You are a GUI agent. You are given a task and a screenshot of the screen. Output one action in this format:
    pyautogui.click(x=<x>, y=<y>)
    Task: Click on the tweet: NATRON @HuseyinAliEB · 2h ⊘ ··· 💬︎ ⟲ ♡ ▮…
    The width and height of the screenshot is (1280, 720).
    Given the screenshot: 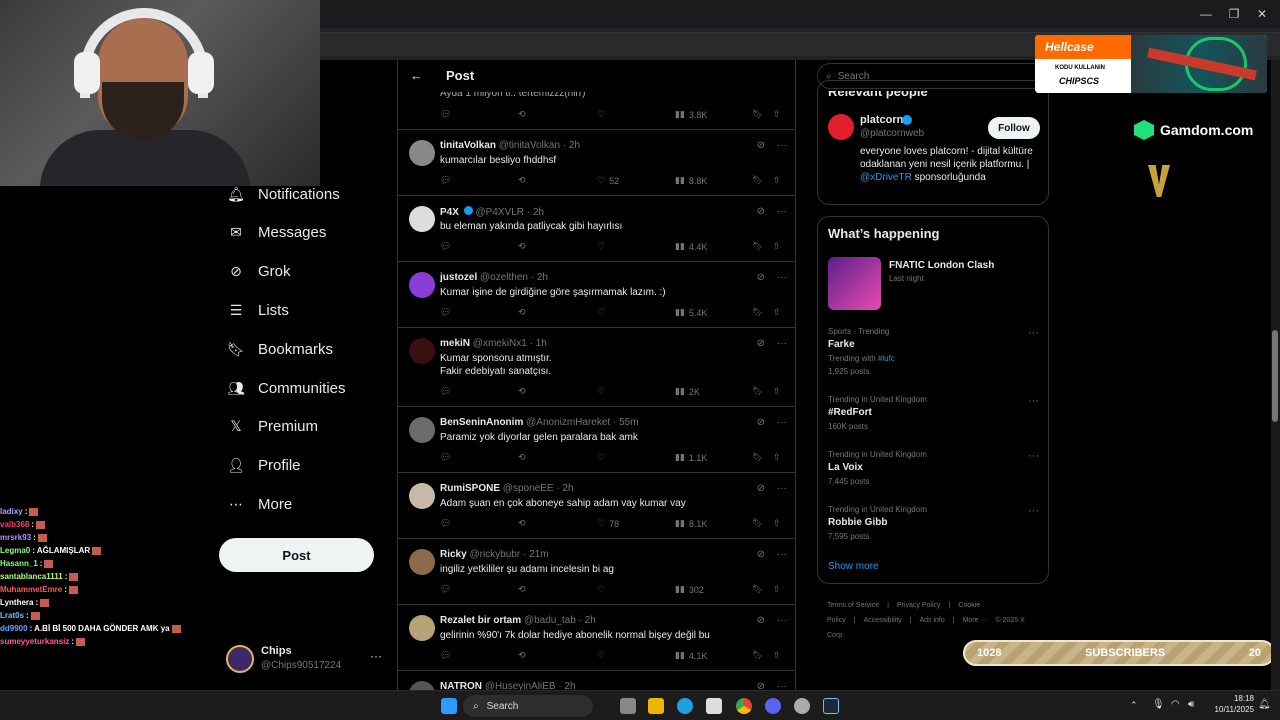 What is the action you would take?
    pyautogui.click(x=596, y=680)
    